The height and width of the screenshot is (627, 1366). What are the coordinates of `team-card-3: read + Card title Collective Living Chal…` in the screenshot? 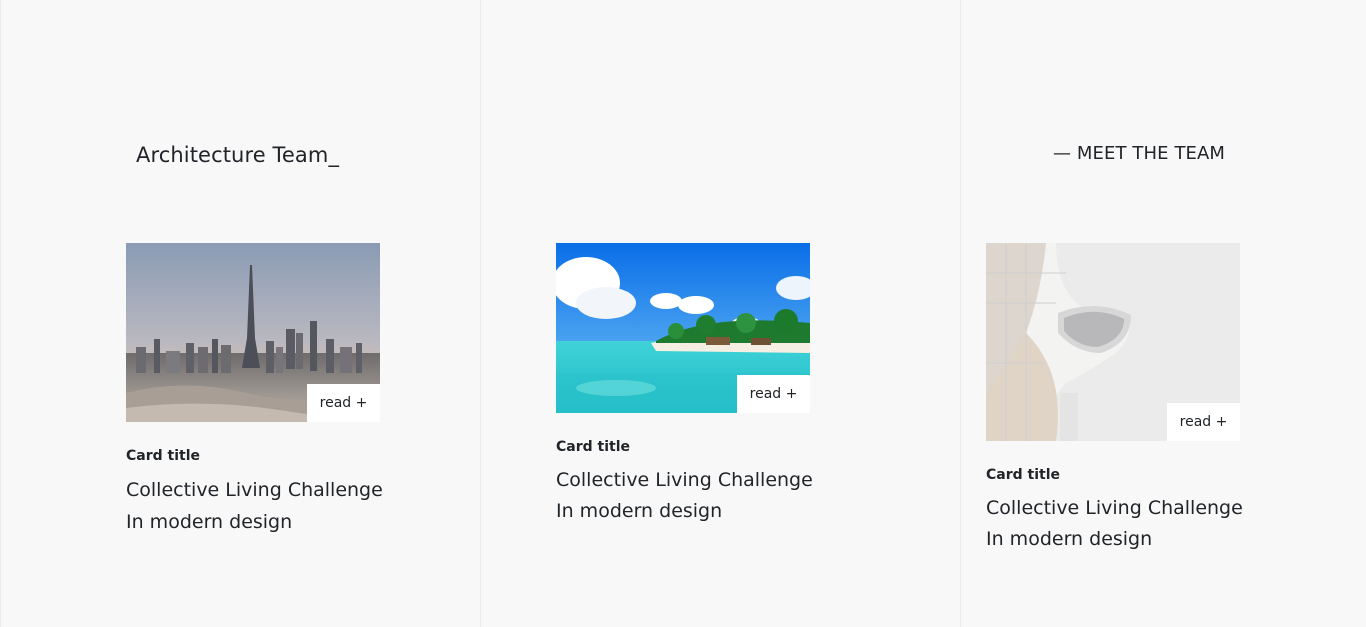 It's located at (1114, 399).